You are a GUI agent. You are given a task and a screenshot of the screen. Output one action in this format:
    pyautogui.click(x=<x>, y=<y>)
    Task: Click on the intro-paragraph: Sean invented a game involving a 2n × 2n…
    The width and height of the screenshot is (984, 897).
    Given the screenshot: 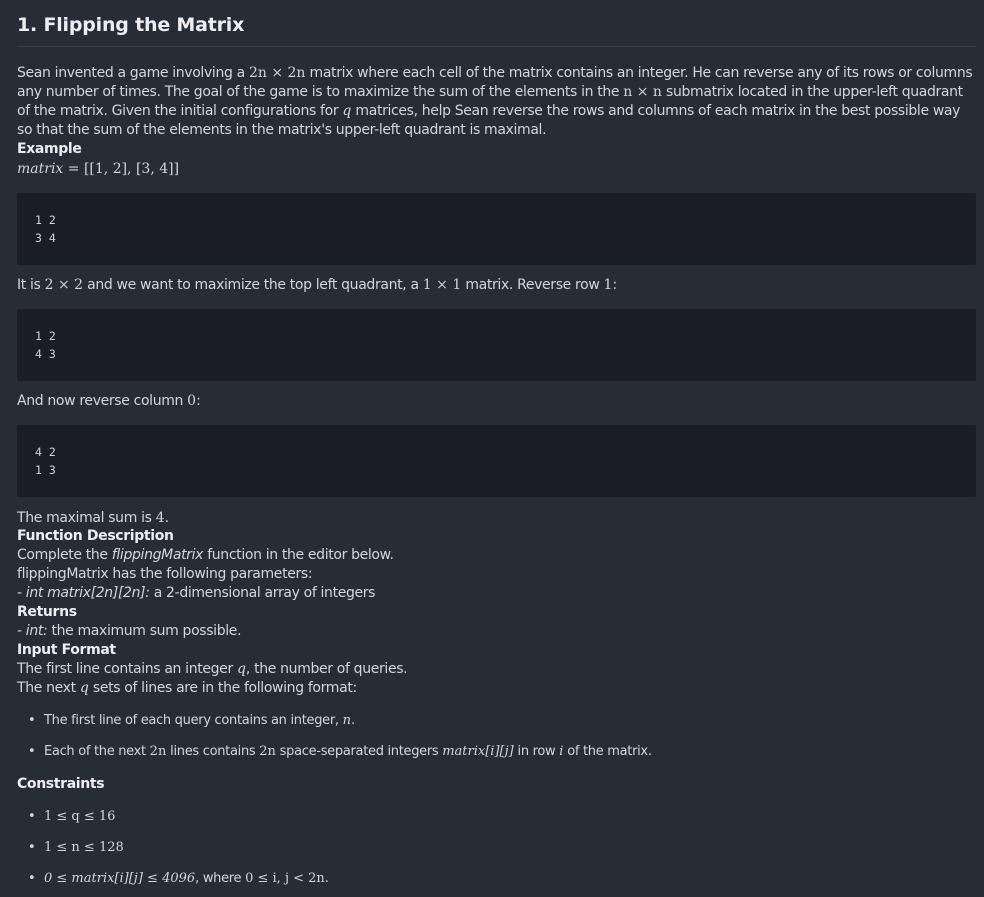 What is the action you would take?
    pyautogui.click(x=496, y=102)
    